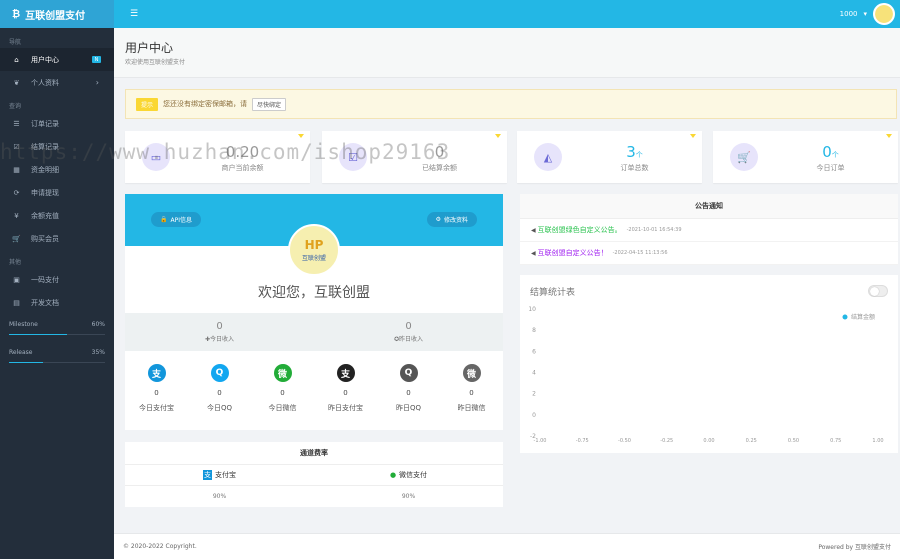  What do you see at coordinates (205, 104) in the screenshot?
I see `alert-text: 您还没有绑定密保邮箱，请` at bounding box center [205, 104].